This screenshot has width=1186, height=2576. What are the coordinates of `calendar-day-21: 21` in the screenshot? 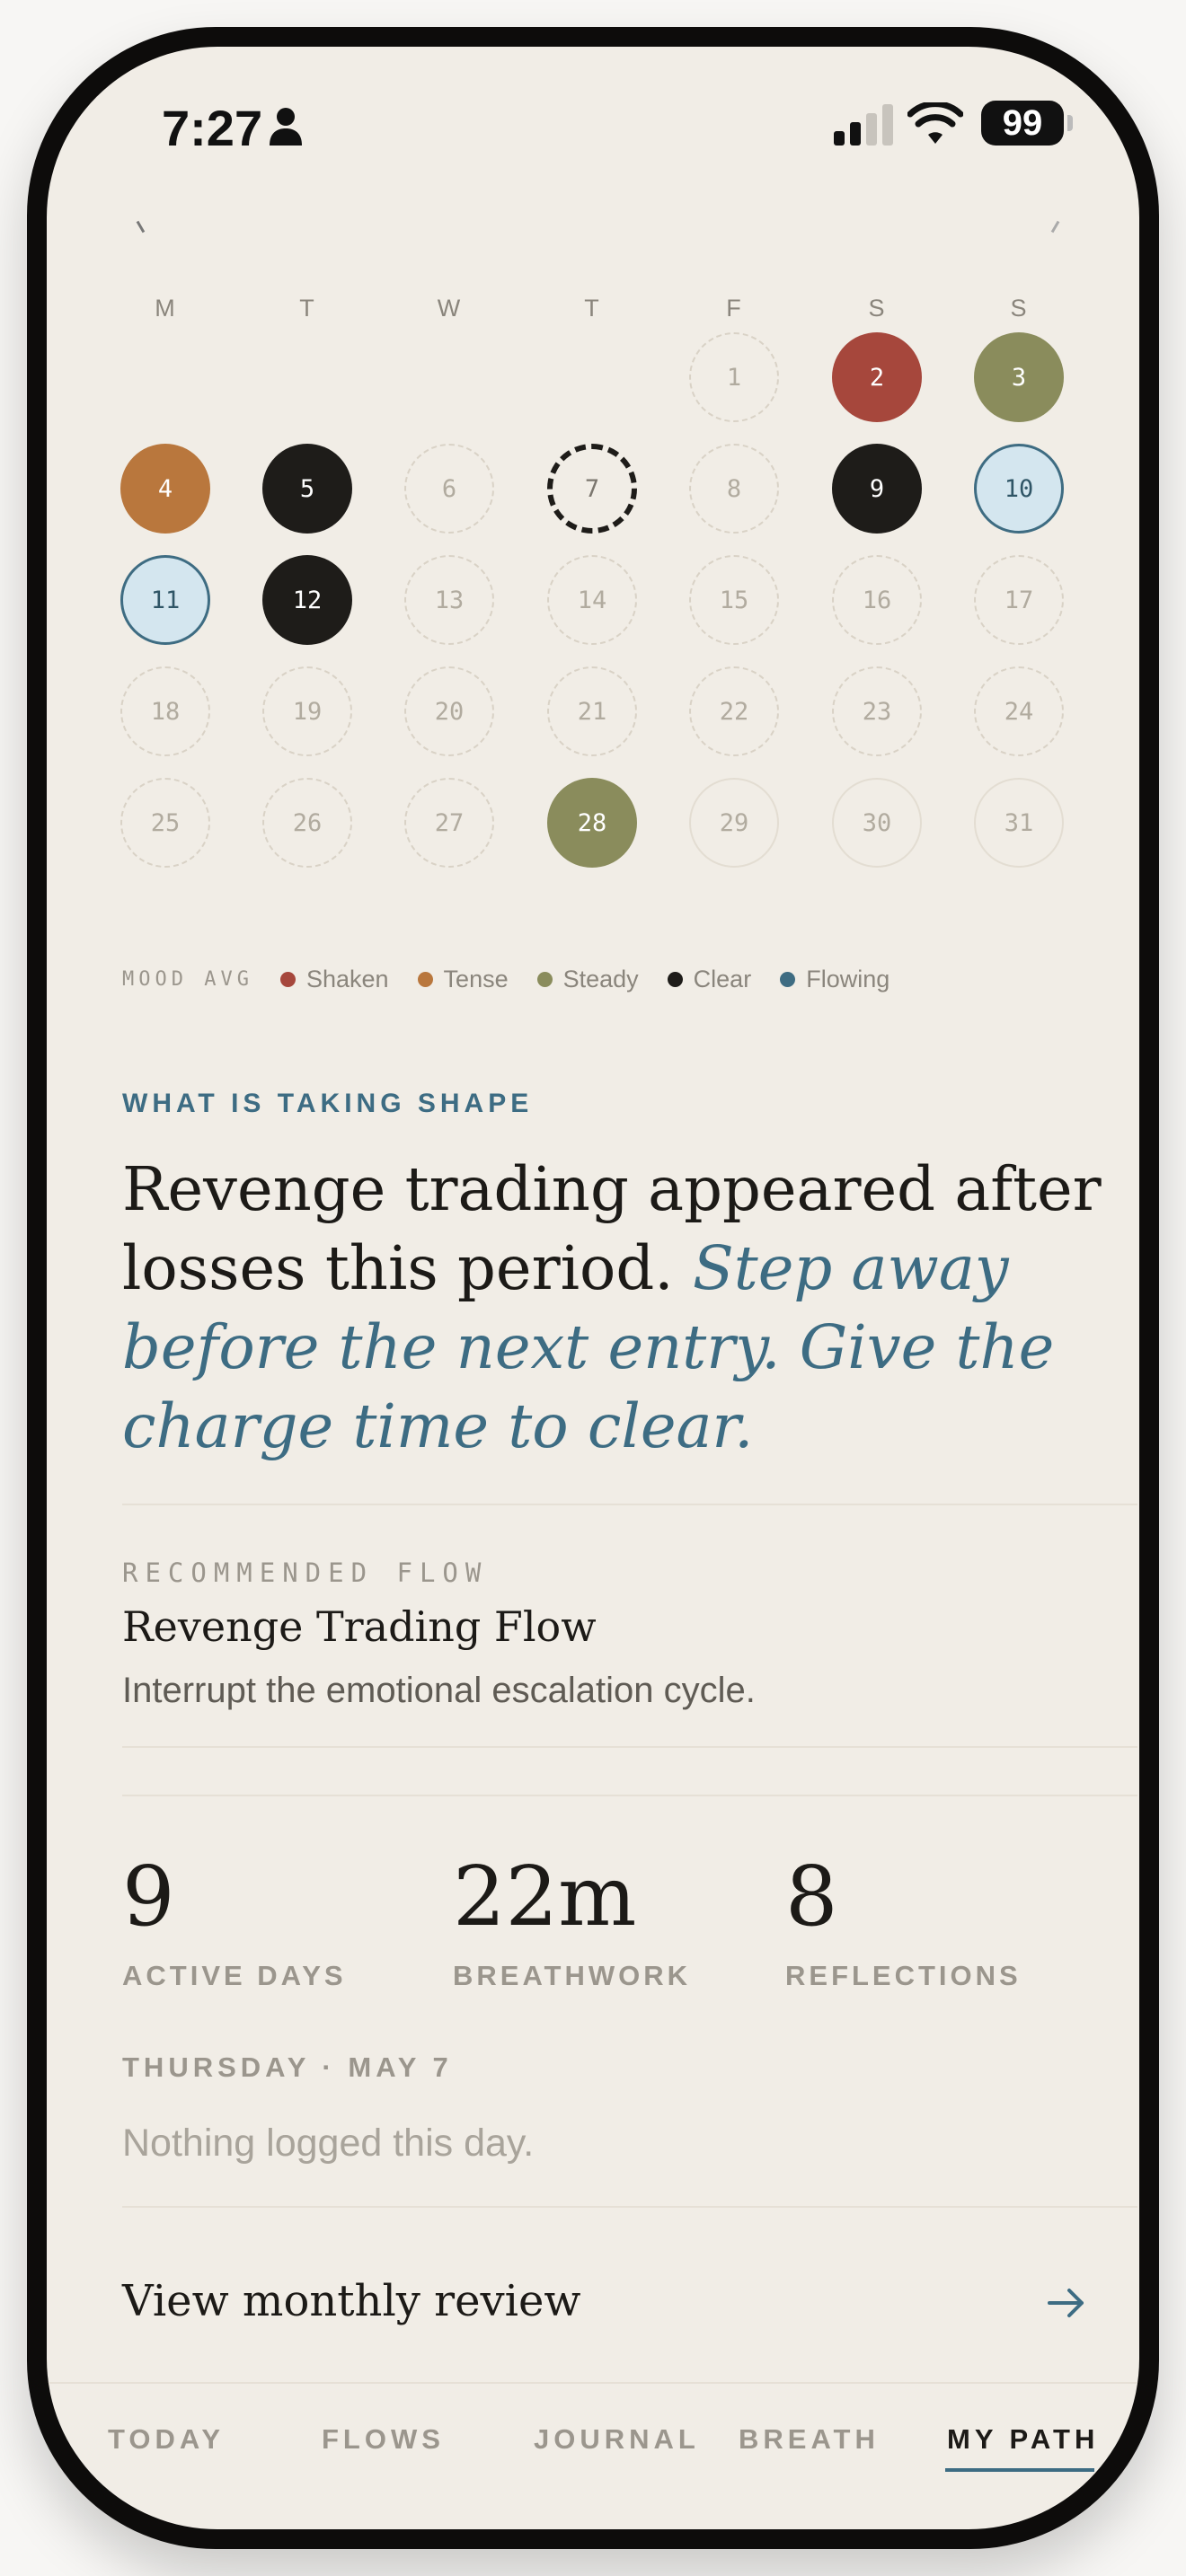 It's located at (592, 711).